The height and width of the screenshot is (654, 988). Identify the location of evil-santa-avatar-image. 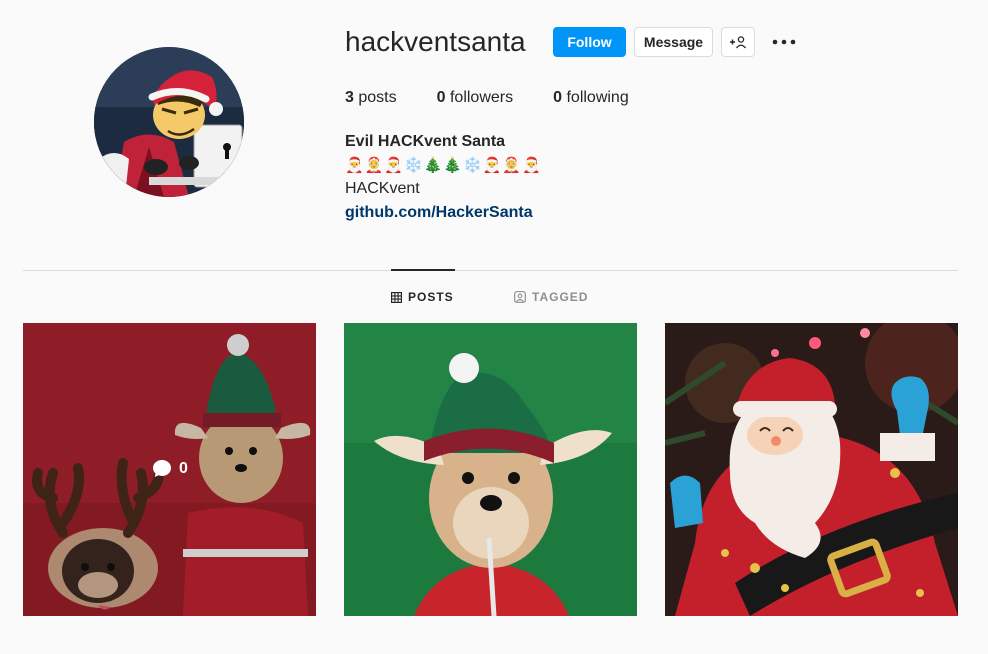
(169, 122).